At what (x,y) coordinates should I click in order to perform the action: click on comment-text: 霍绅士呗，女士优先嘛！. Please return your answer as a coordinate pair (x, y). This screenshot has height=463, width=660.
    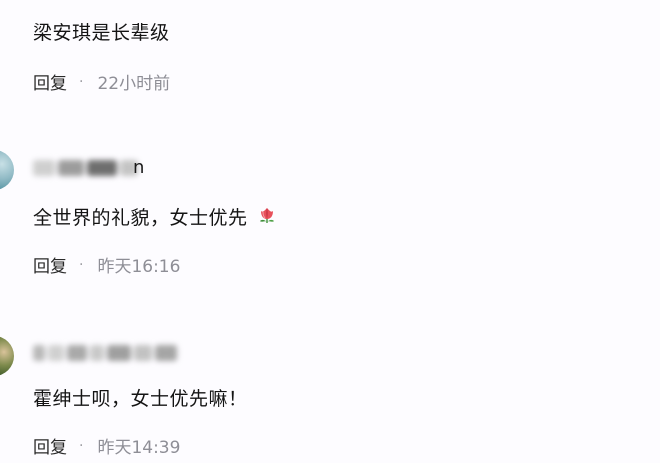
    Looking at the image, I should click on (140, 399).